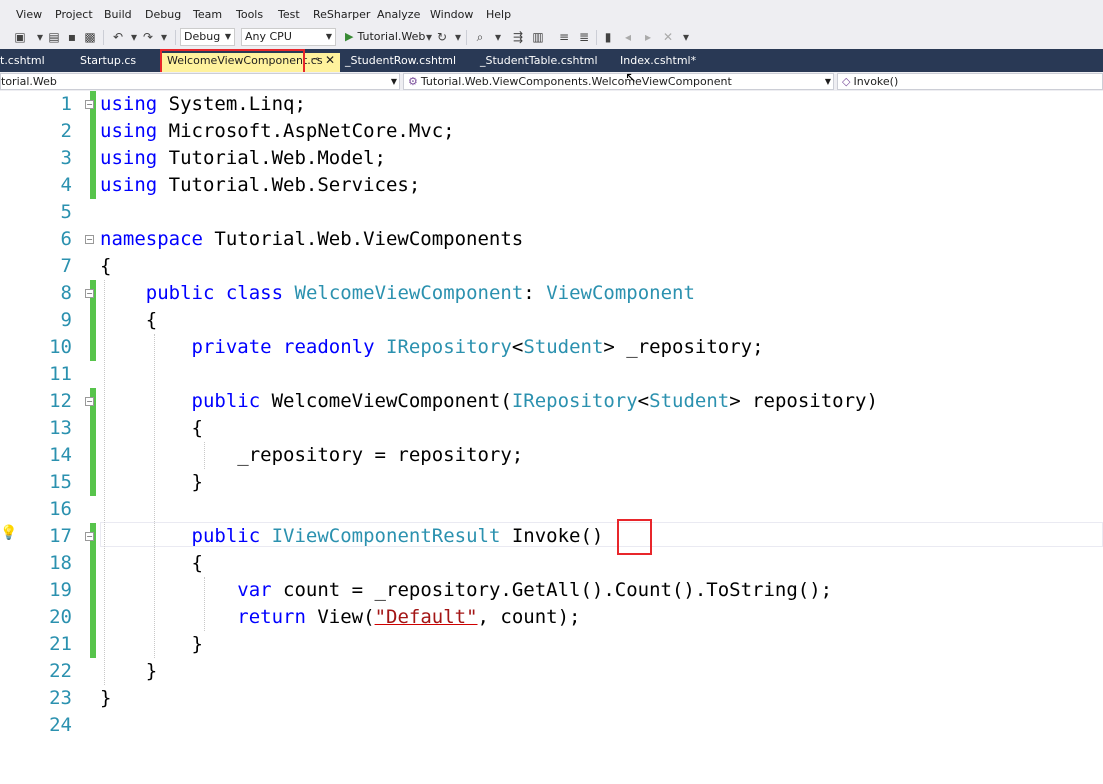  I want to click on clear-bookmarks-icon: ✕, so click(668, 37).